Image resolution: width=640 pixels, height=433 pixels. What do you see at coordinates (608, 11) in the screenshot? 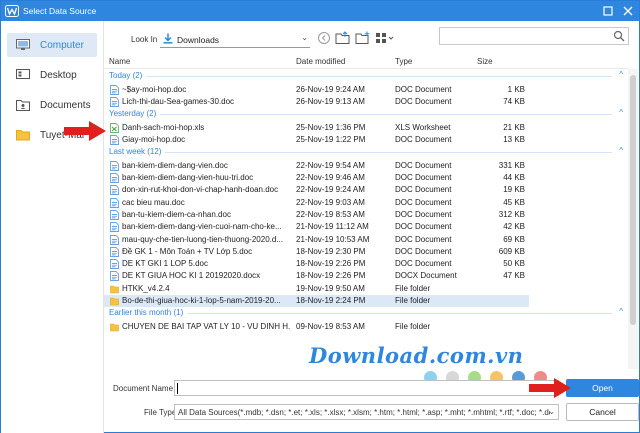
I see `maximize-icon` at bounding box center [608, 11].